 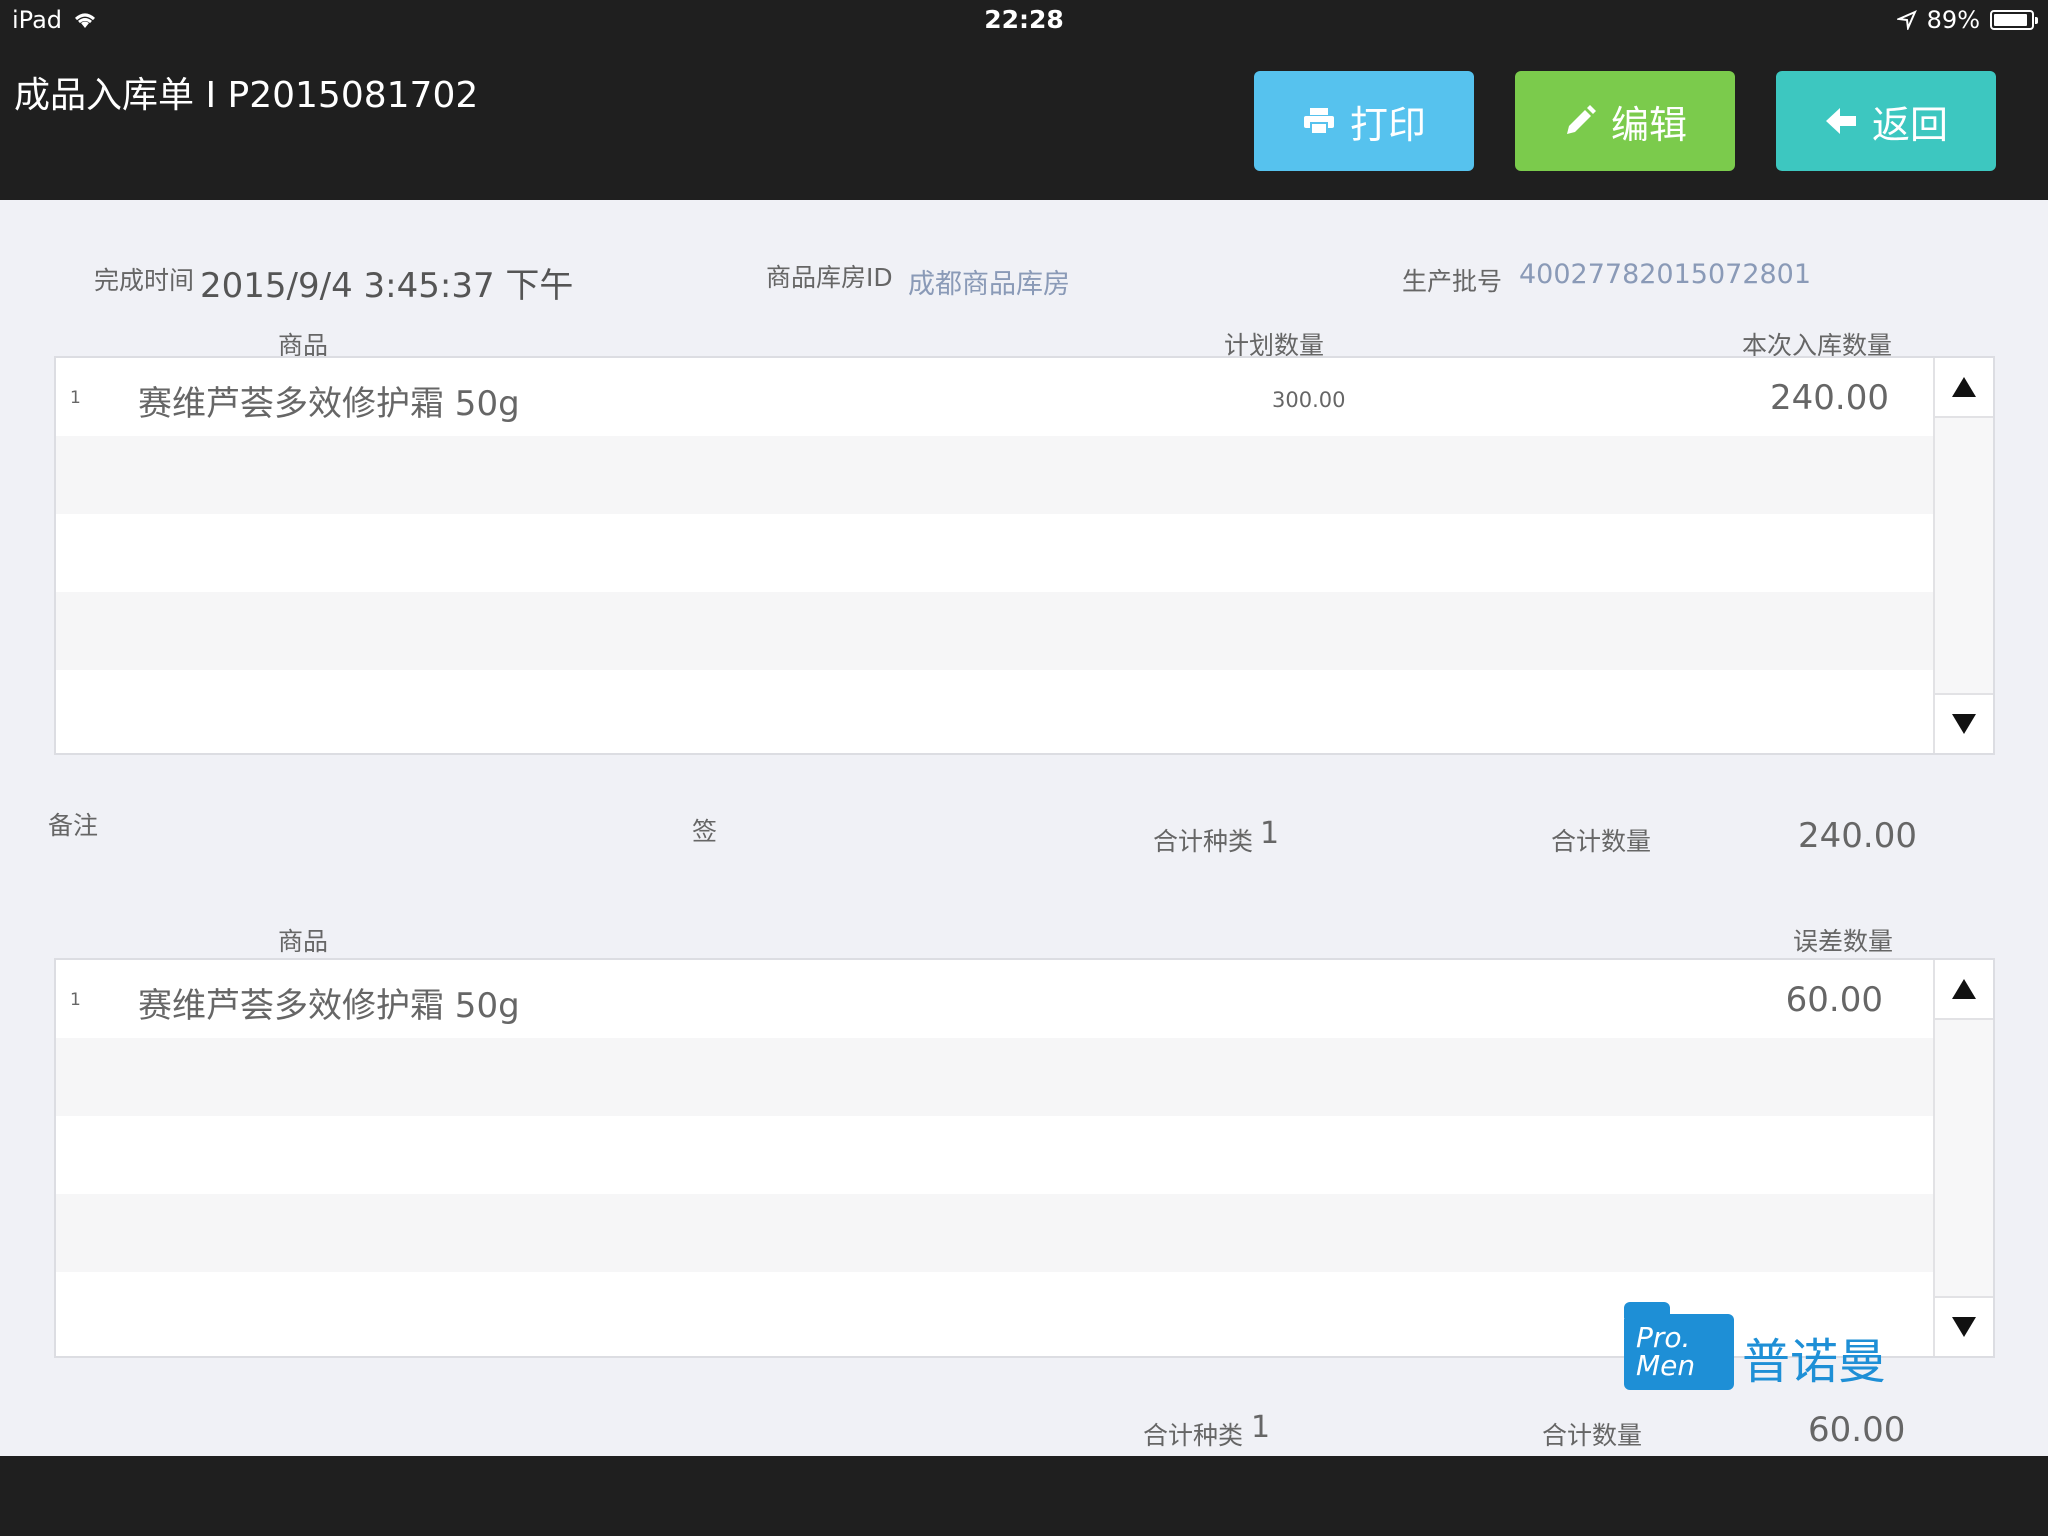 I want to click on warehouse-label: 商品库房ID, so click(x=829, y=277).